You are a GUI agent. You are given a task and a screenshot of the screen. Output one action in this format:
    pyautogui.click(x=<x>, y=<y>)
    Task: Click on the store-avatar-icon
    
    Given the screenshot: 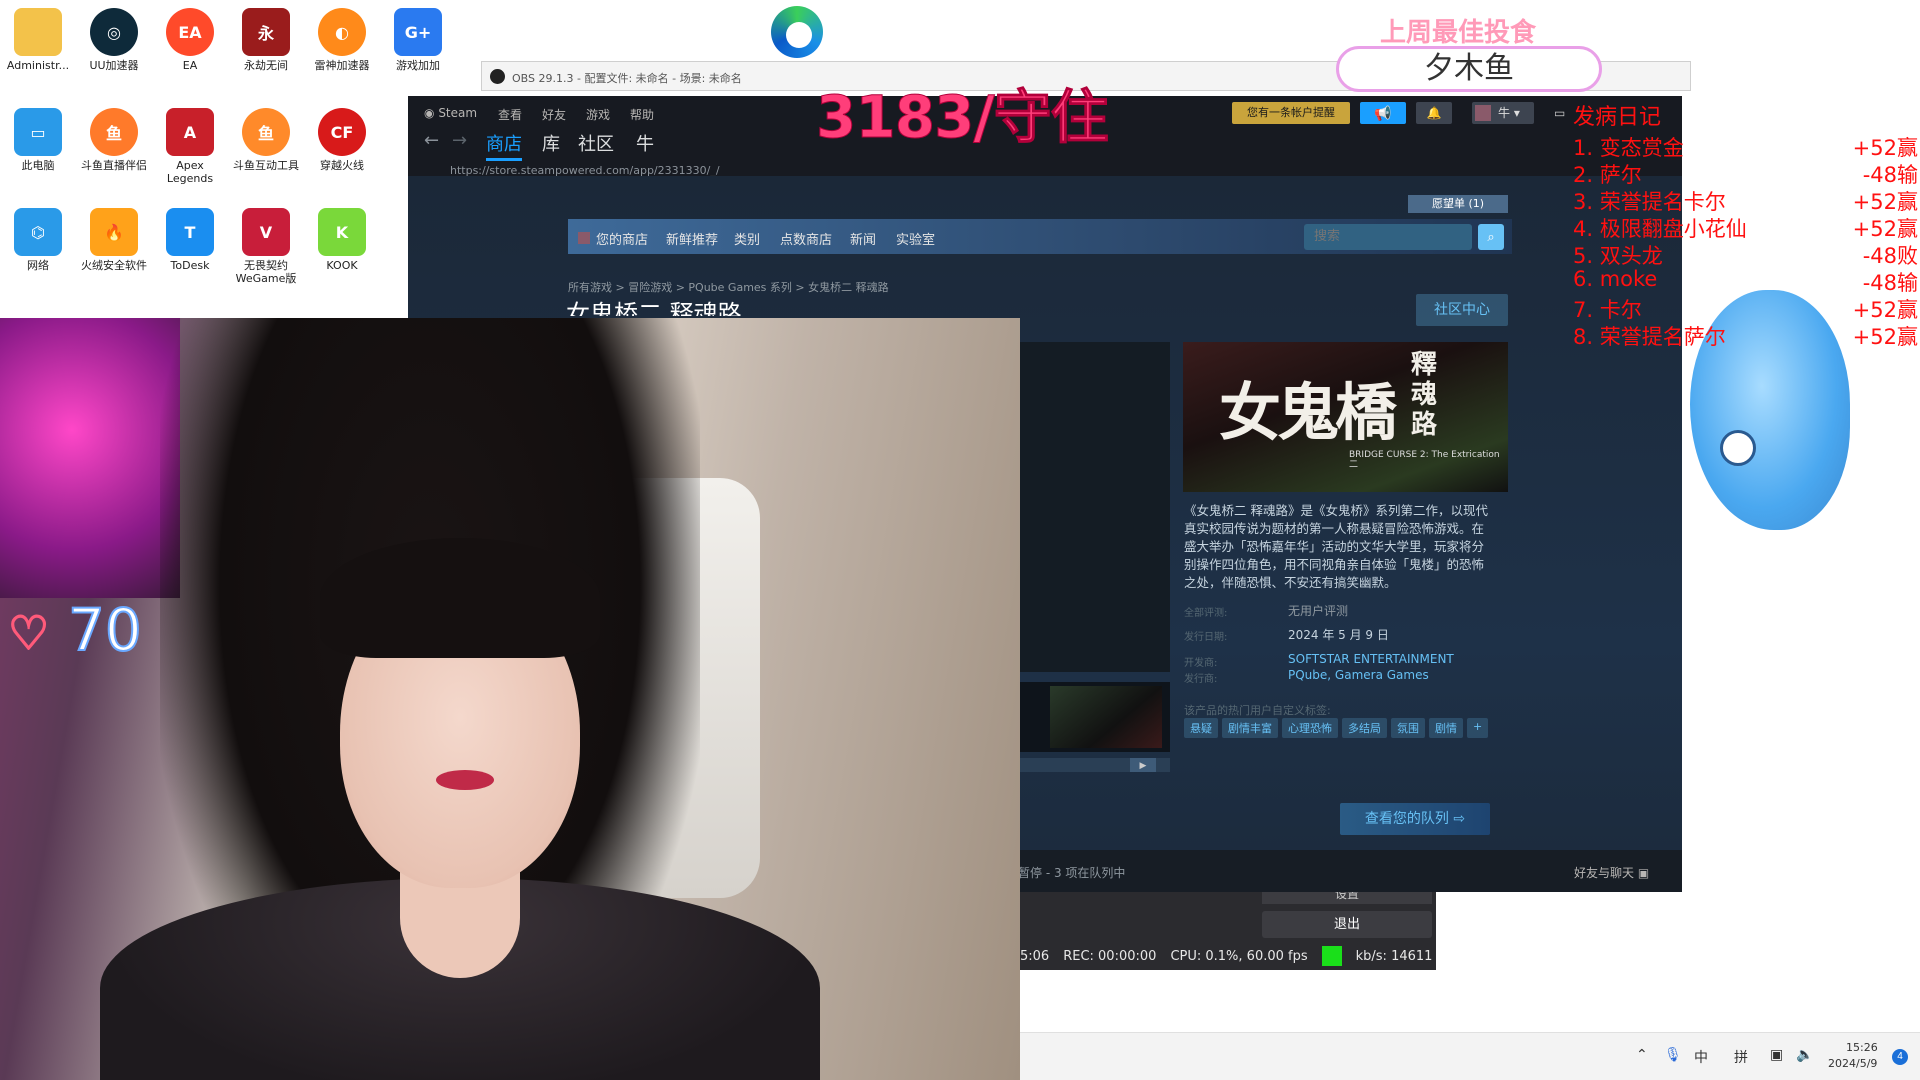 What is the action you would take?
    pyautogui.click(x=584, y=238)
    